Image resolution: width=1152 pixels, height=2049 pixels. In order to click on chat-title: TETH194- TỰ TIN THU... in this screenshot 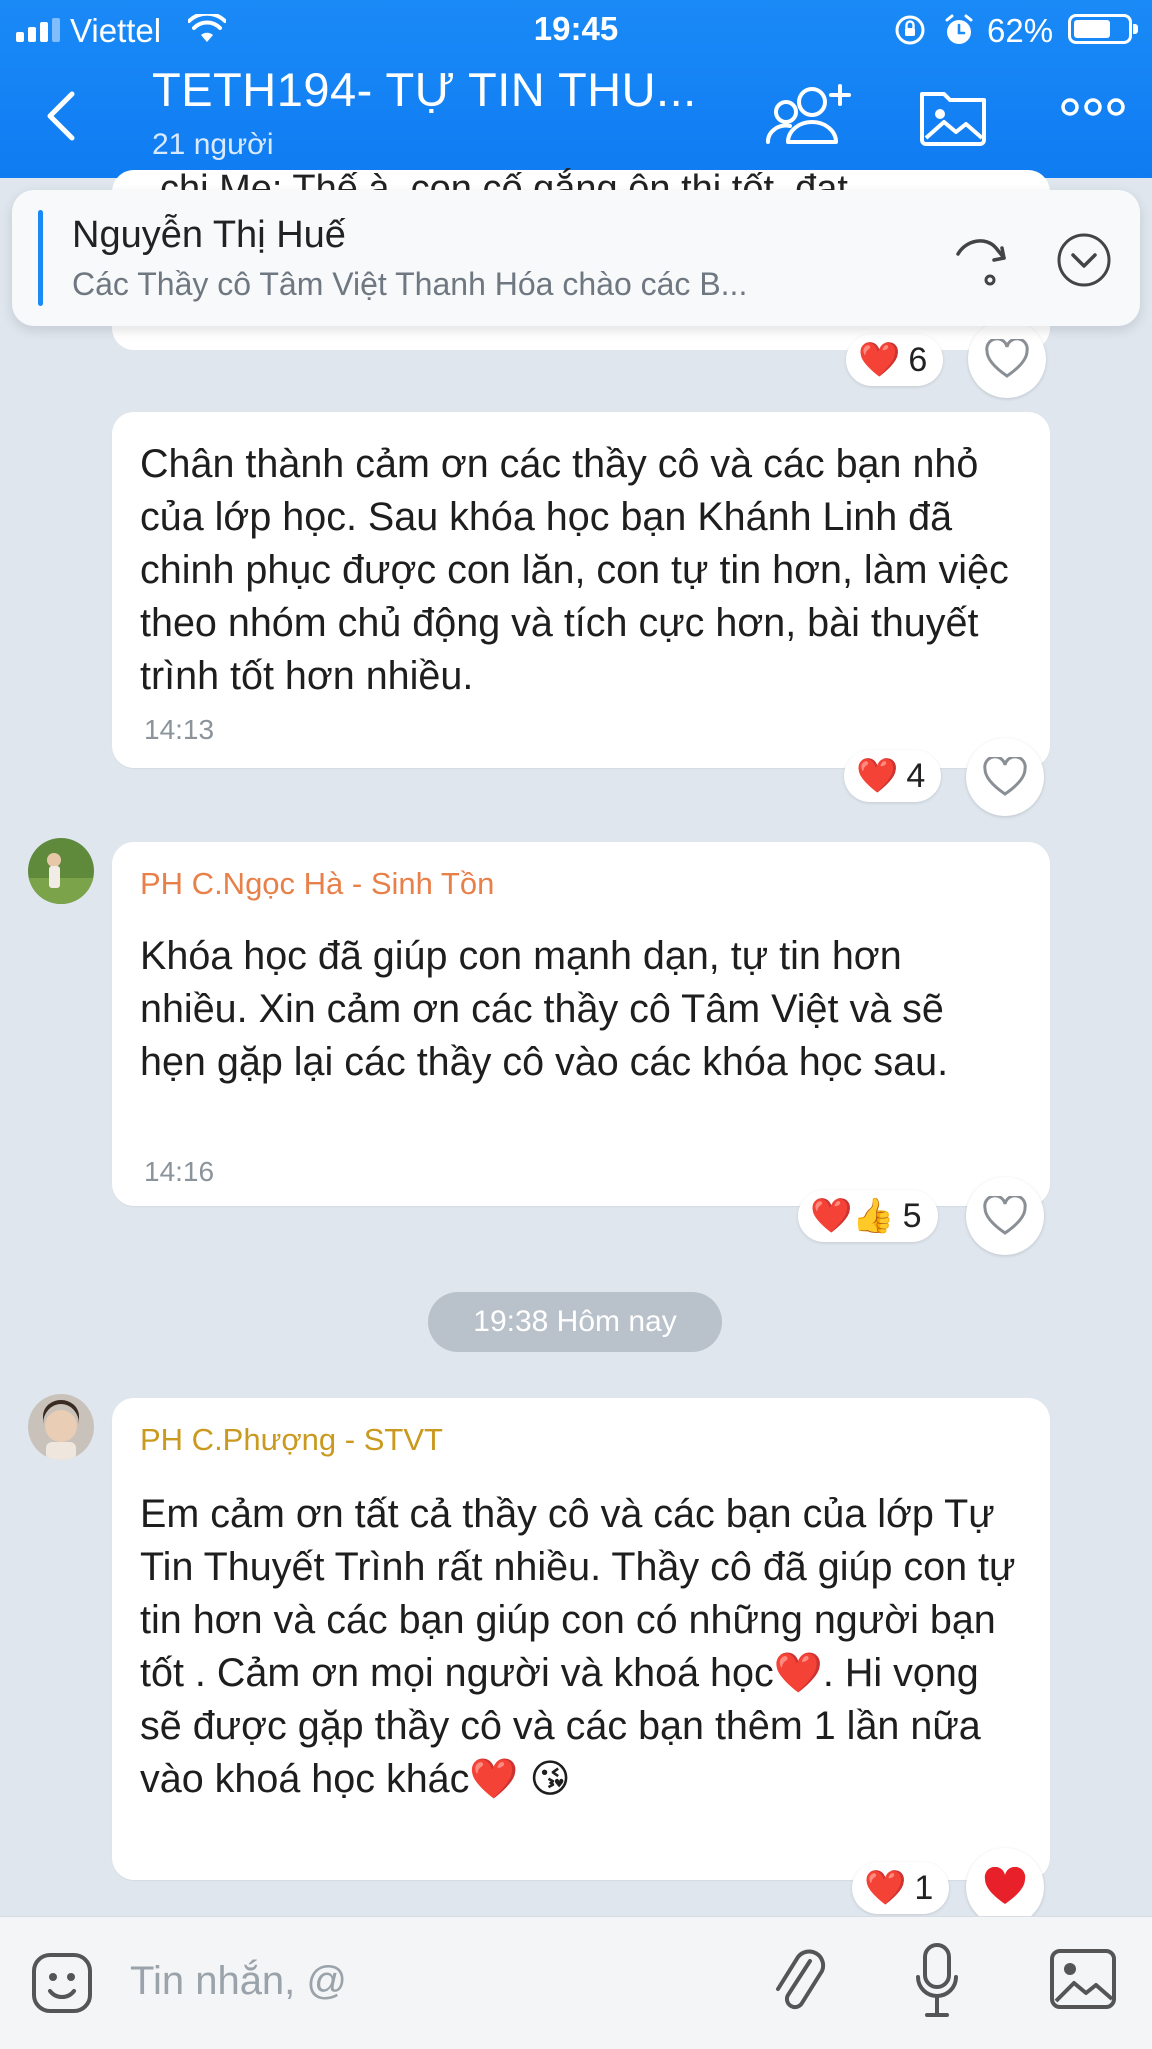, I will do `click(424, 89)`.